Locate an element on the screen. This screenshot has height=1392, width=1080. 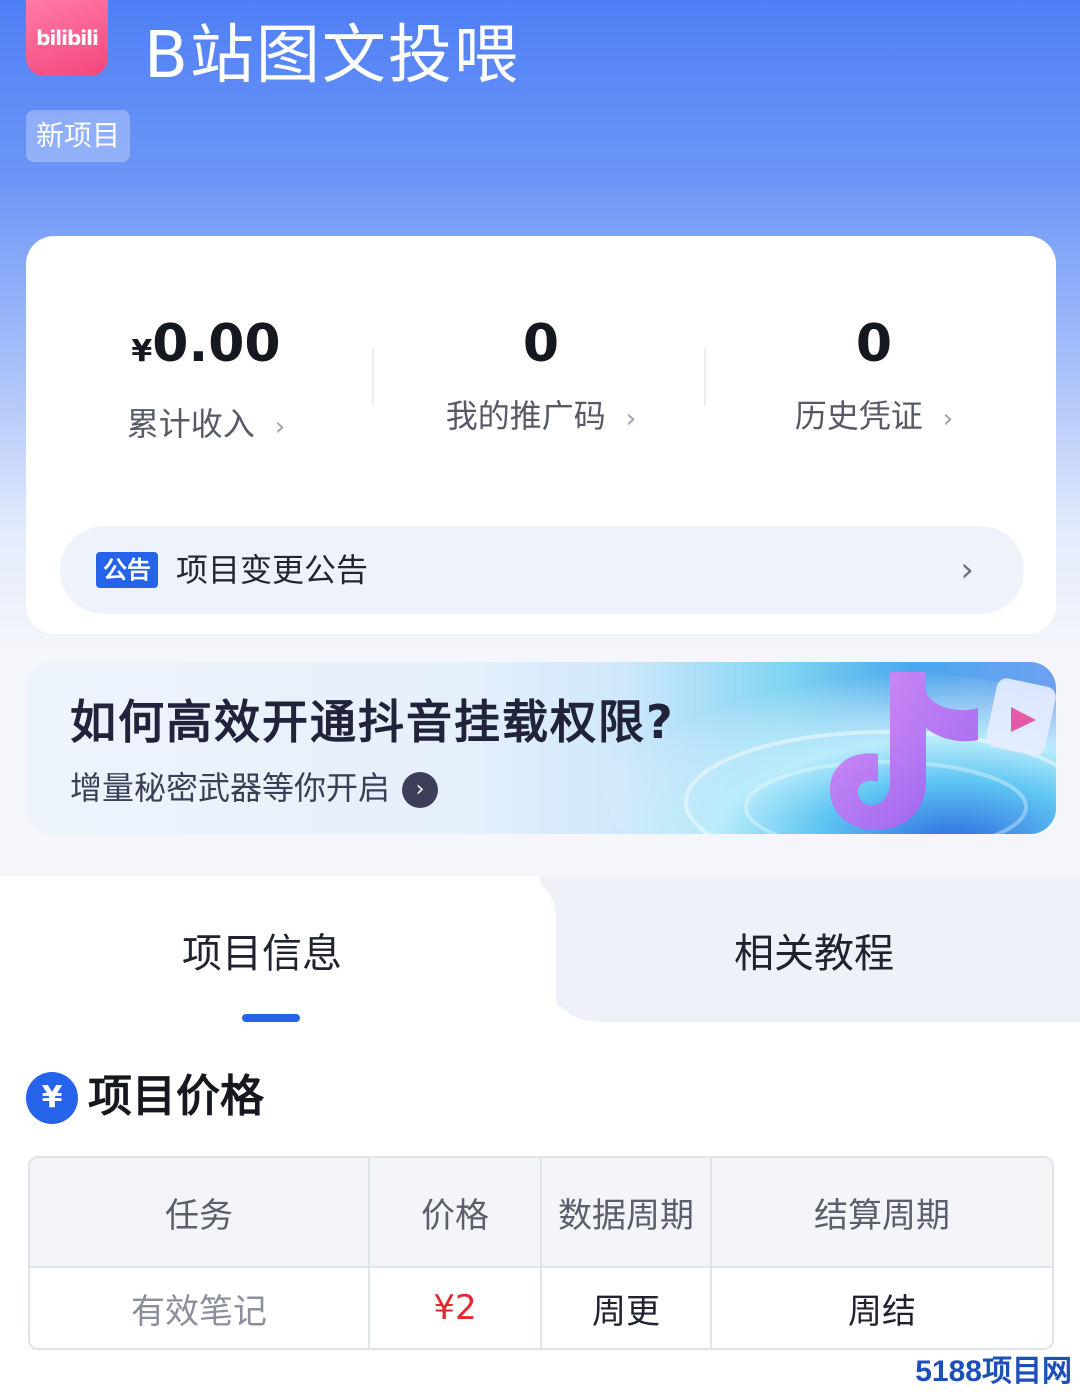
active-tab-indicator is located at coordinates (271, 1018).